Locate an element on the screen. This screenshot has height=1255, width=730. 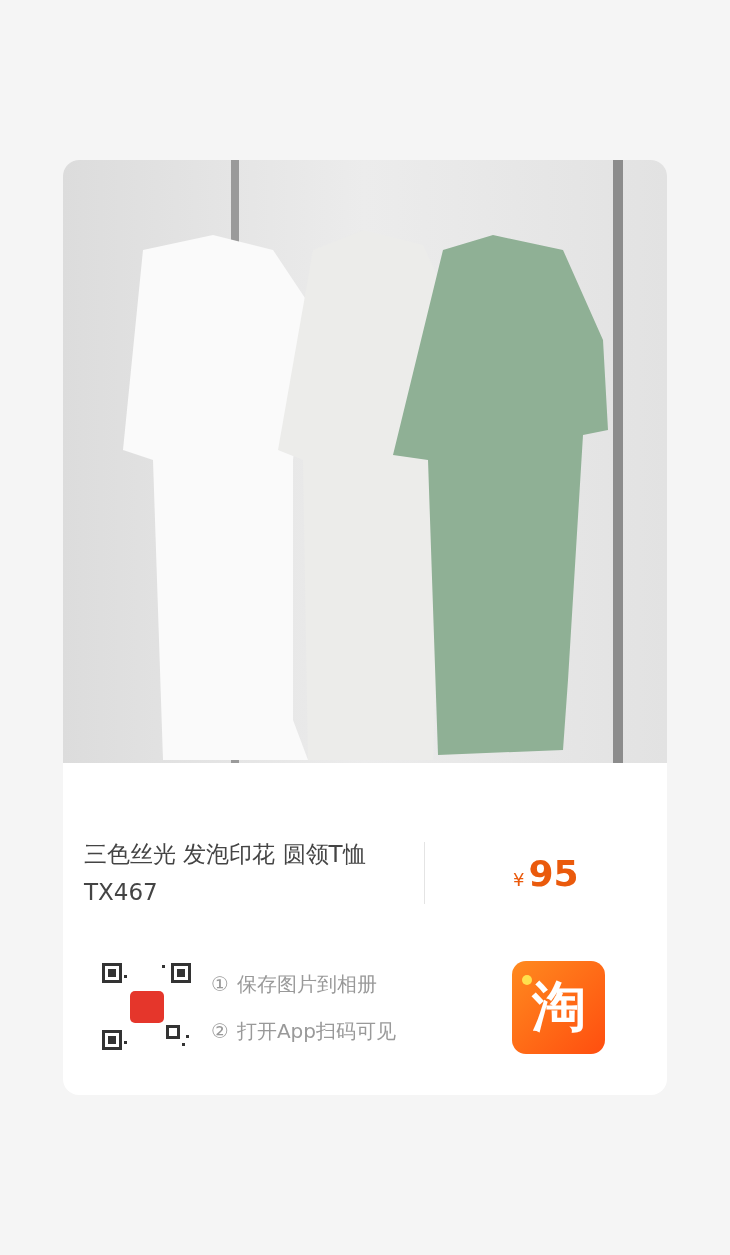
step-number: ② is located at coordinates (220, 1031).